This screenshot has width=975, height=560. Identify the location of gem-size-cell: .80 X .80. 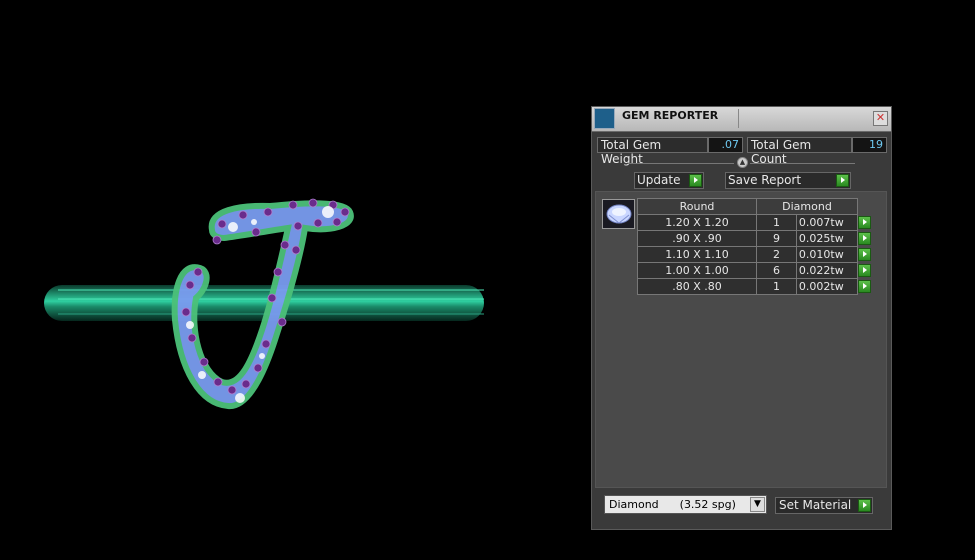
(697, 286).